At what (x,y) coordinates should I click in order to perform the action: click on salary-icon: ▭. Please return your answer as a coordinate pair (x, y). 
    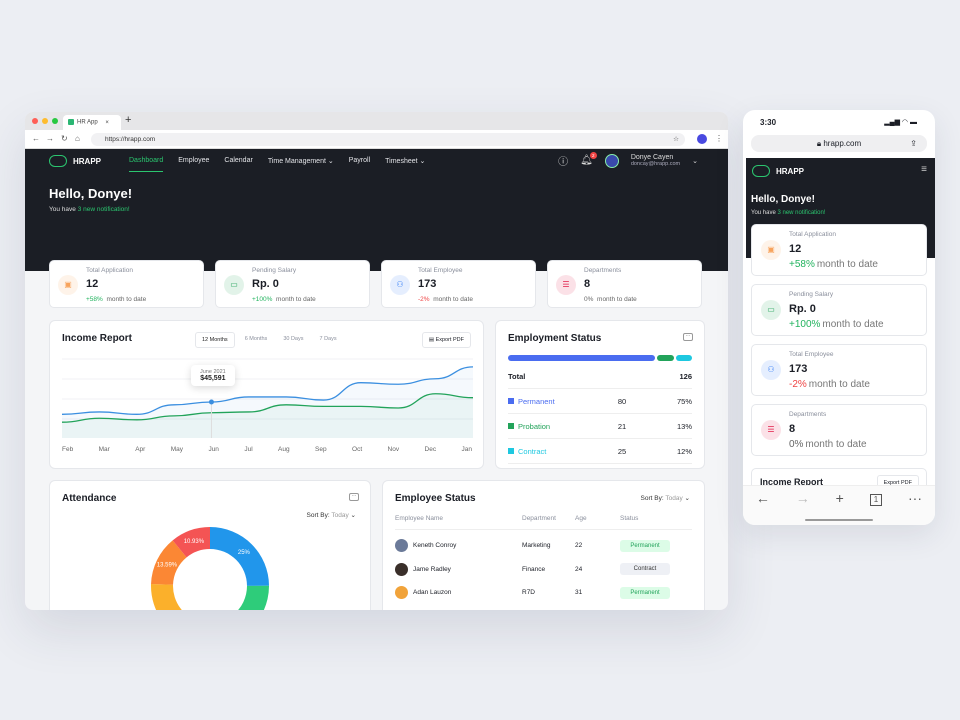
    Looking at the image, I should click on (234, 285).